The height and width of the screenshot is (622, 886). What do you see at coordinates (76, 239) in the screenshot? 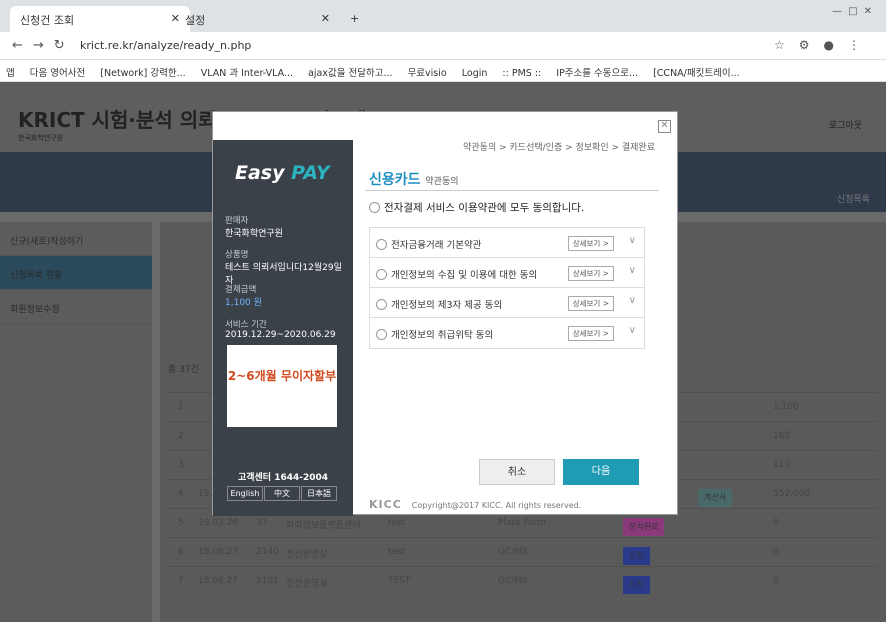
I see `menu-new: 신규(새로)작성하기` at bounding box center [76, 239].